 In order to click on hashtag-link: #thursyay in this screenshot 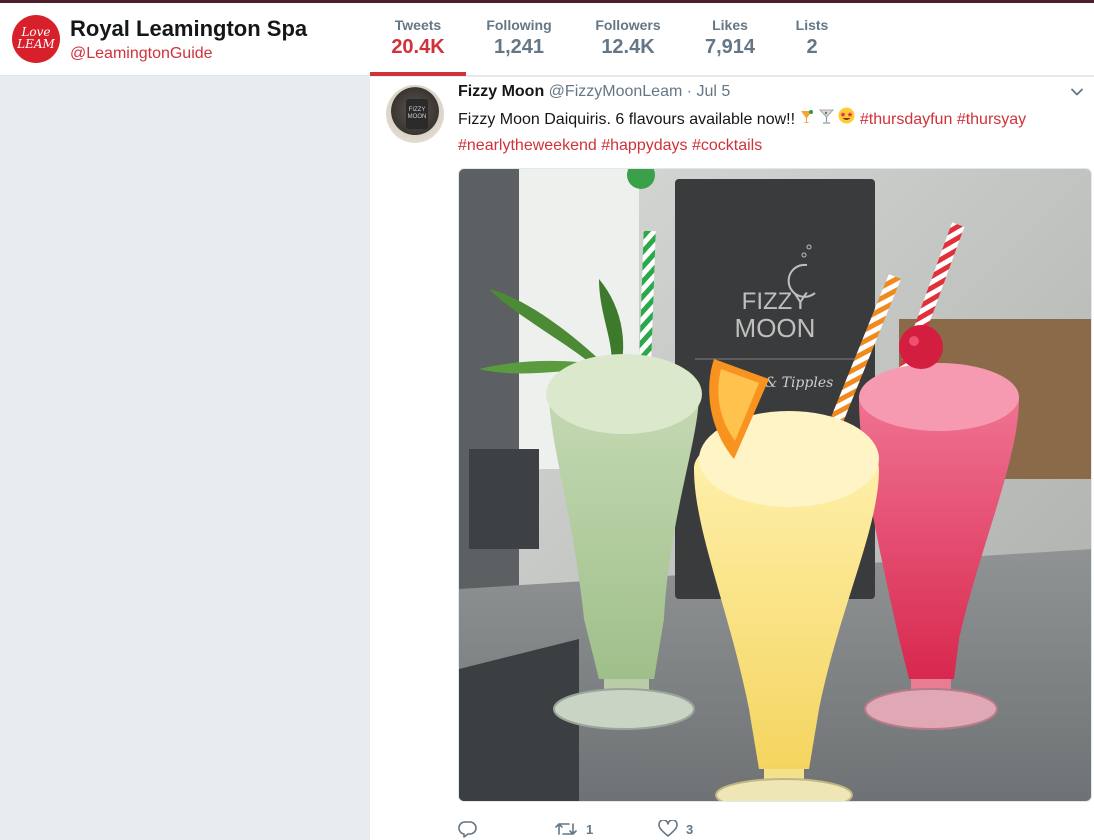, I will do `click(991, 119)`.